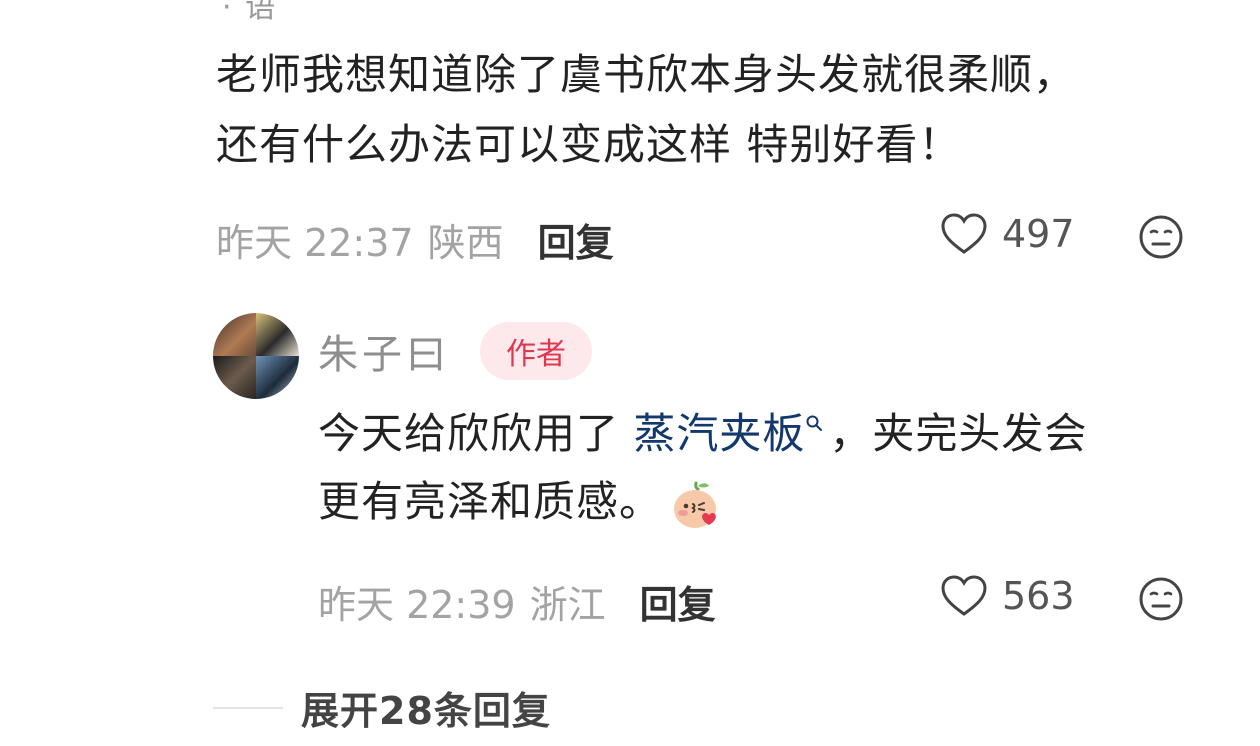 This screenshot has height=746, width=1260. Describe the element at coordinates (426, 711) in the screenshot. I see `expand-replies-label: 展开28条回复` at that location.